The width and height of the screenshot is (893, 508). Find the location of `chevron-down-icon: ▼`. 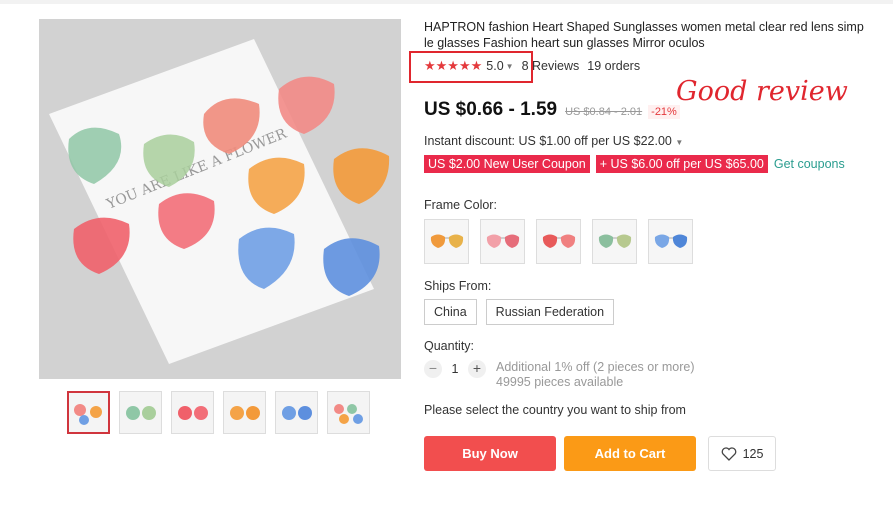

chevron-down-icon: ▼ is located at coordinates (679, 142).